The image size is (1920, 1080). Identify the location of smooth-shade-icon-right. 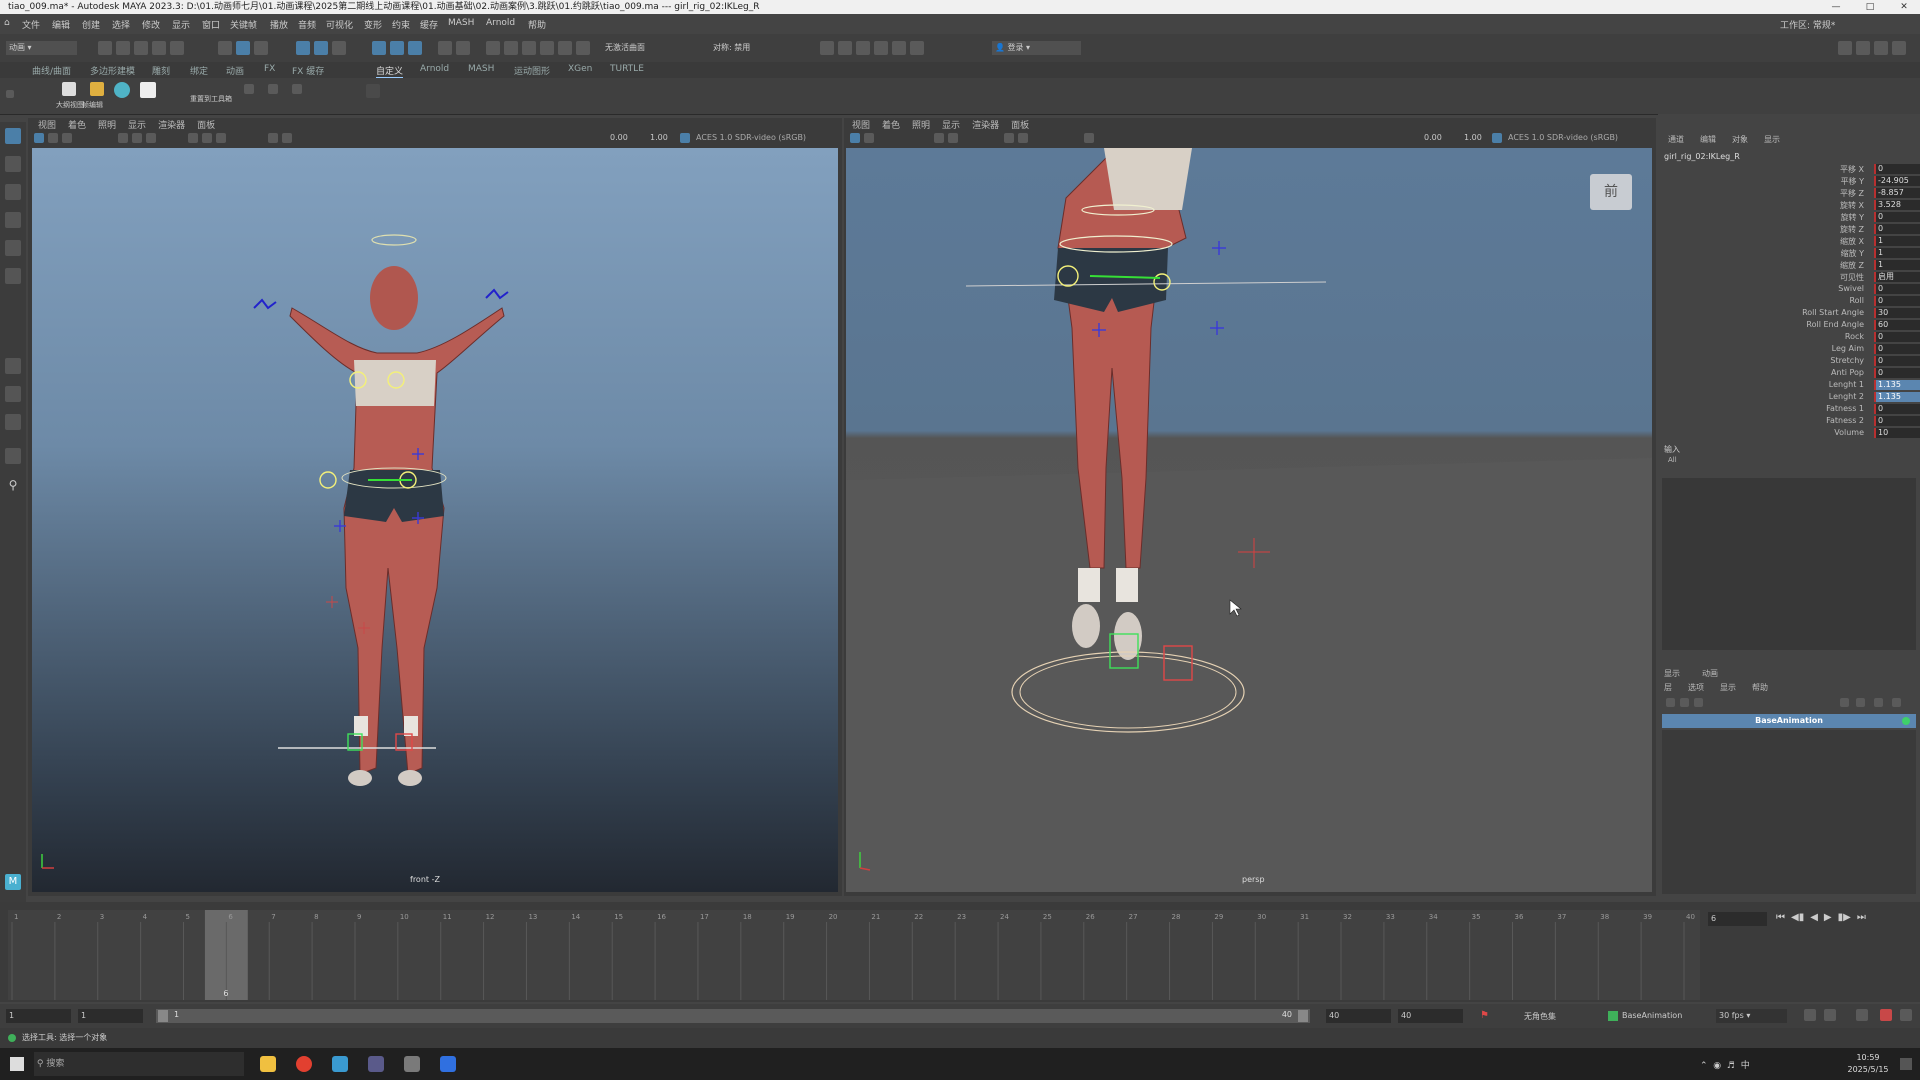
(1023, 138).